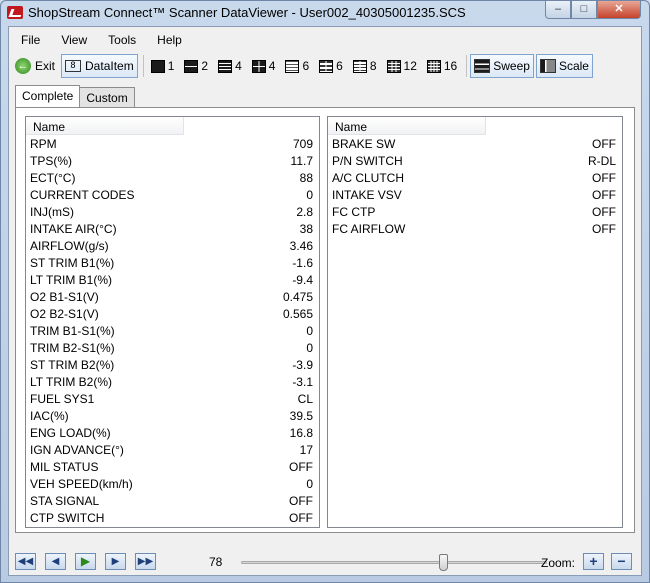 The width and height of the screenshot is (650, 583). I want to click on data-item-name: CTP SWITCH, so click(67, 517).